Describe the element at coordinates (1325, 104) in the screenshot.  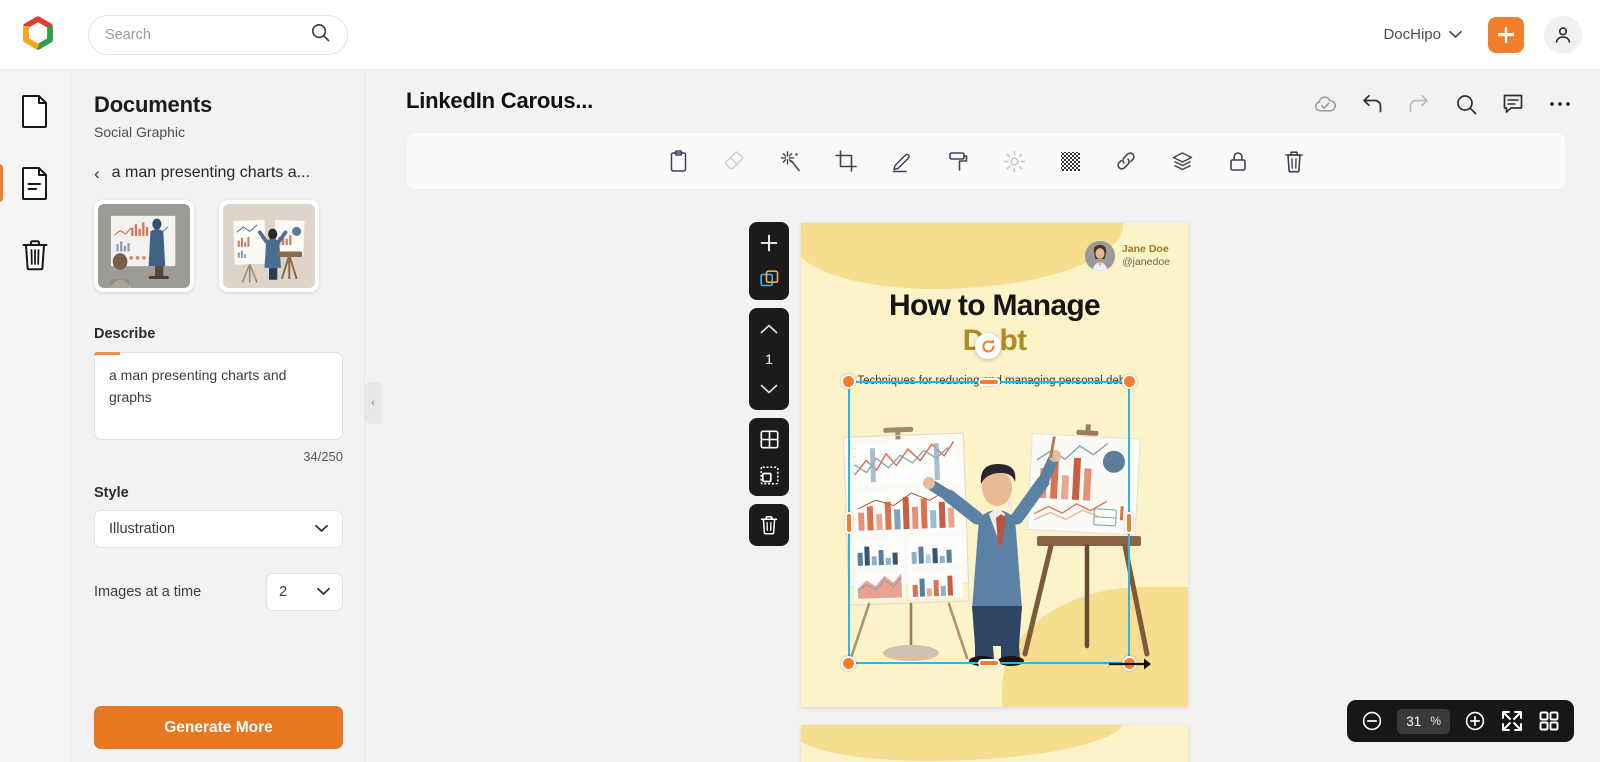
I see `cloud-saved-icon` at that location.